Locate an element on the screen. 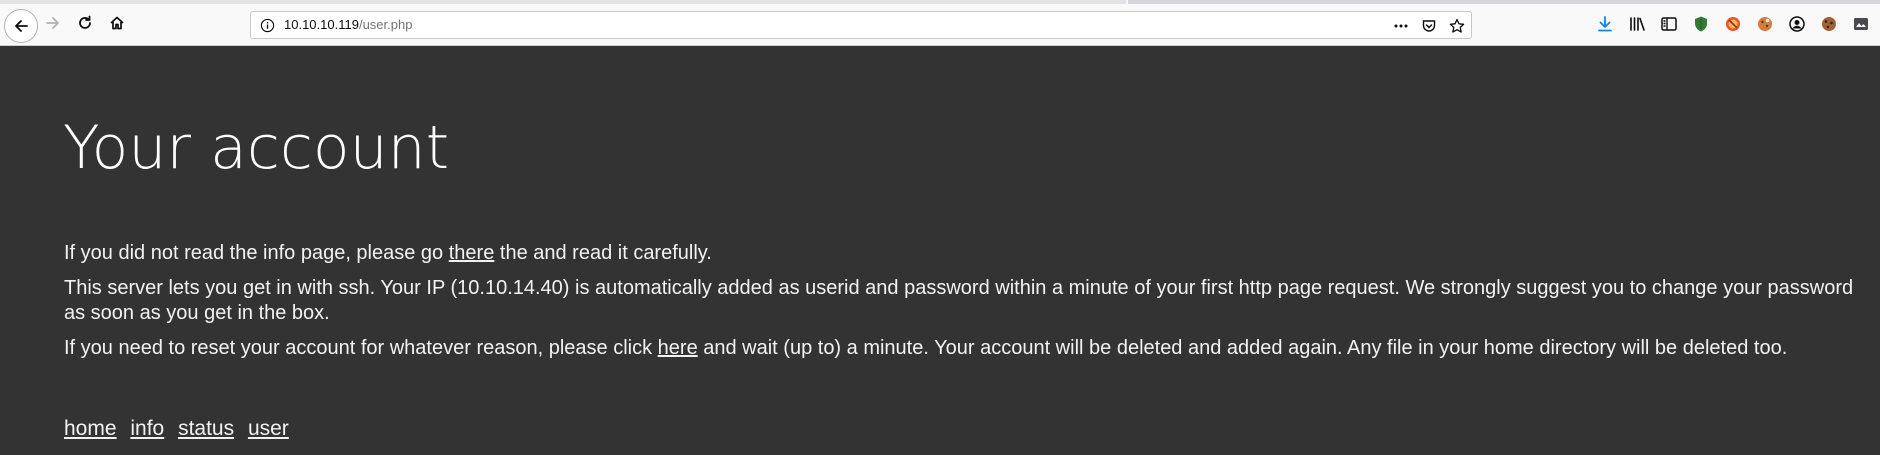 This screenshot has width=1880, height=455. account-icon is located at coordinates (1797, 24).